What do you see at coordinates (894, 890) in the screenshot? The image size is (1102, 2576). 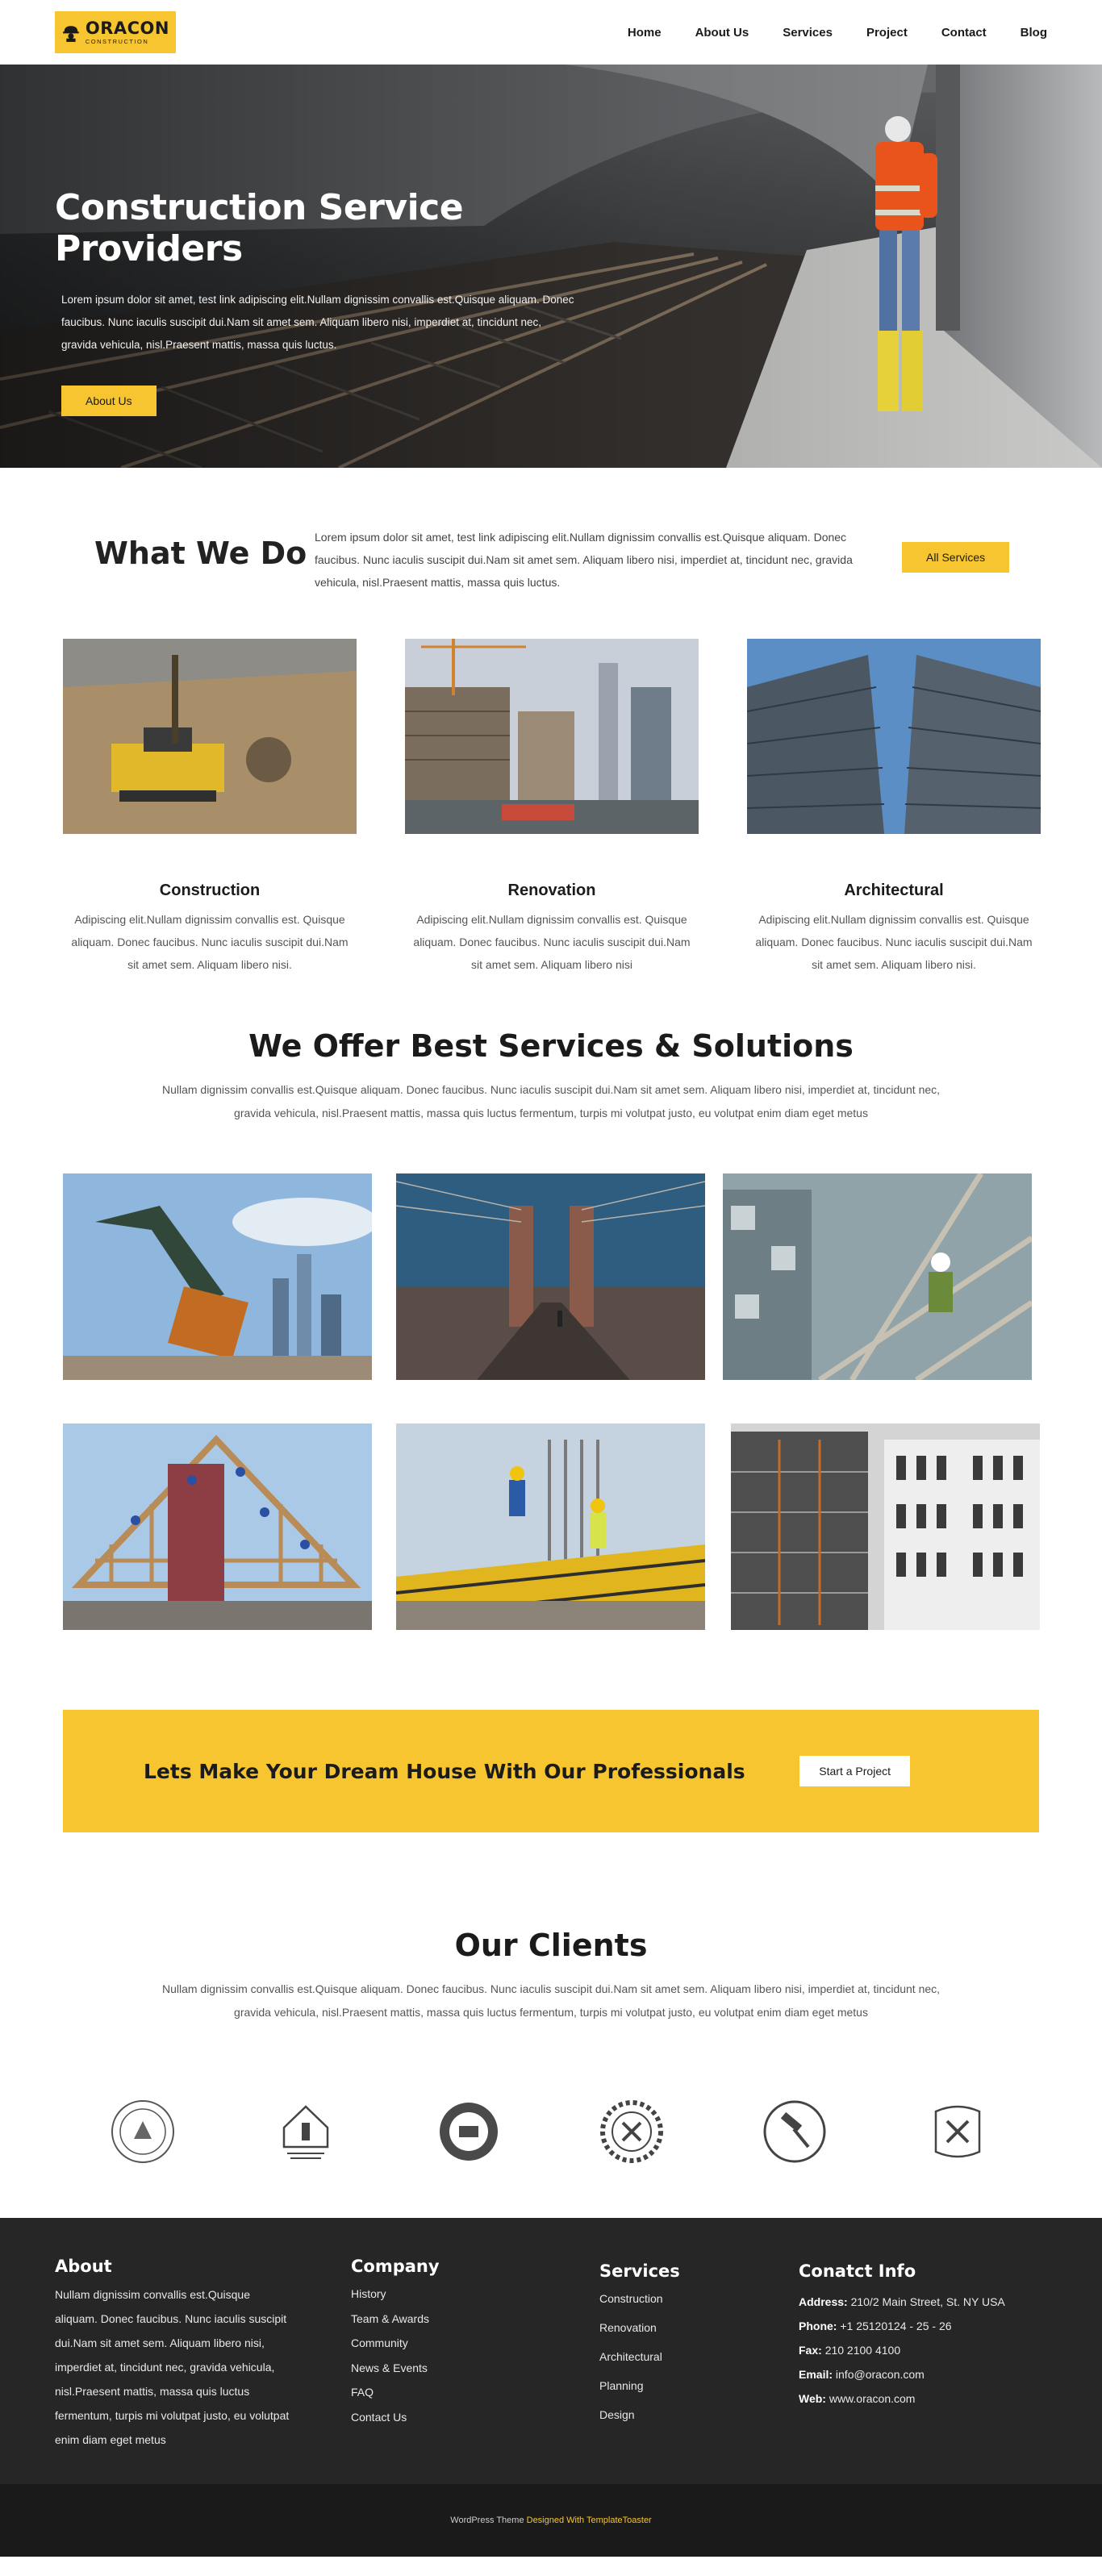 I see `card-title: Architectural` at bounding box center [894, 890].